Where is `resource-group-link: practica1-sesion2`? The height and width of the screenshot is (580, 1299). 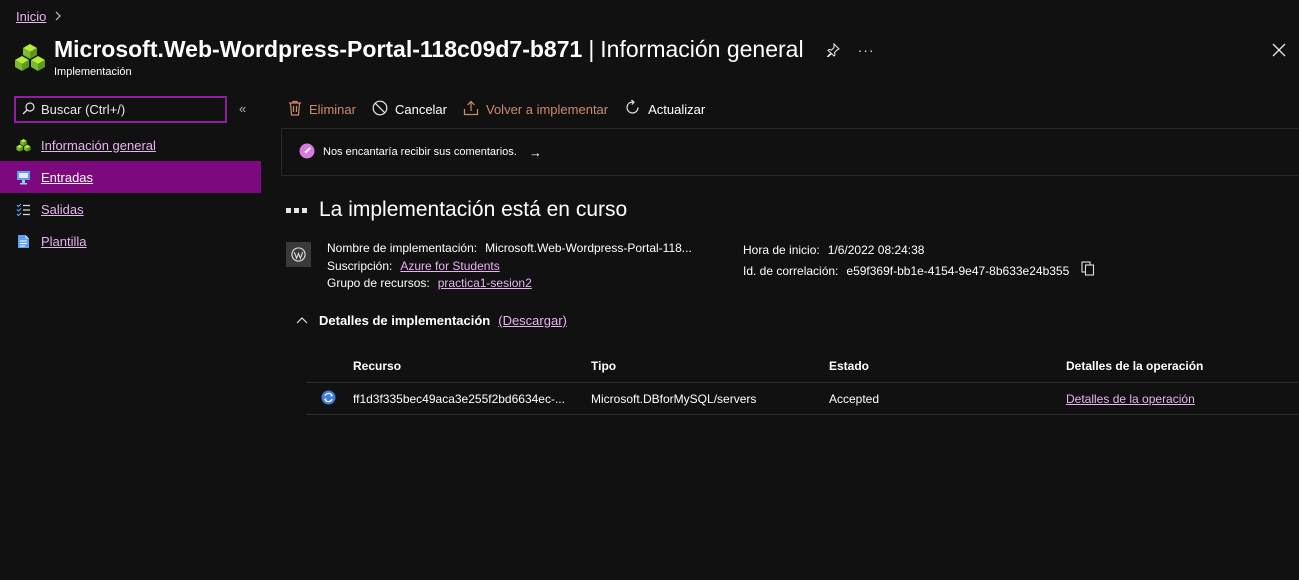 resource-group-link: practica1-sesion2 is located at coordinates (485, 283).